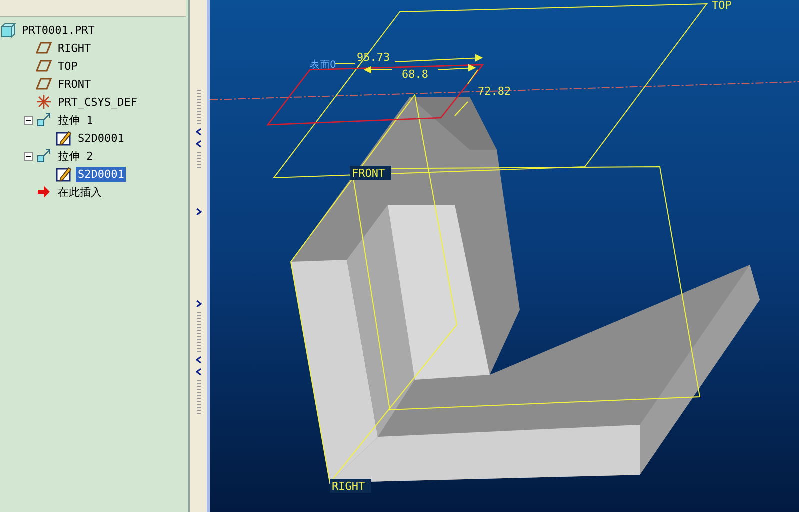 Image resolution: width=799 pixels, height=512 pixels. I want to click on tree-item: TOP, so click(68, 66).